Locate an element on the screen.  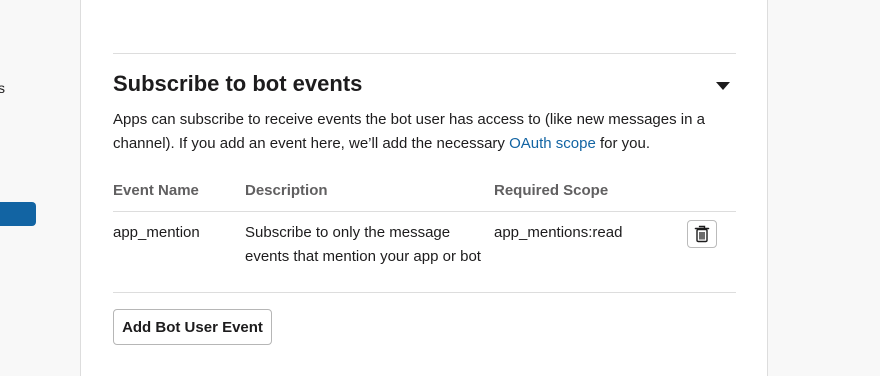
table-bottom-divider is located at coordinates (424, 292).